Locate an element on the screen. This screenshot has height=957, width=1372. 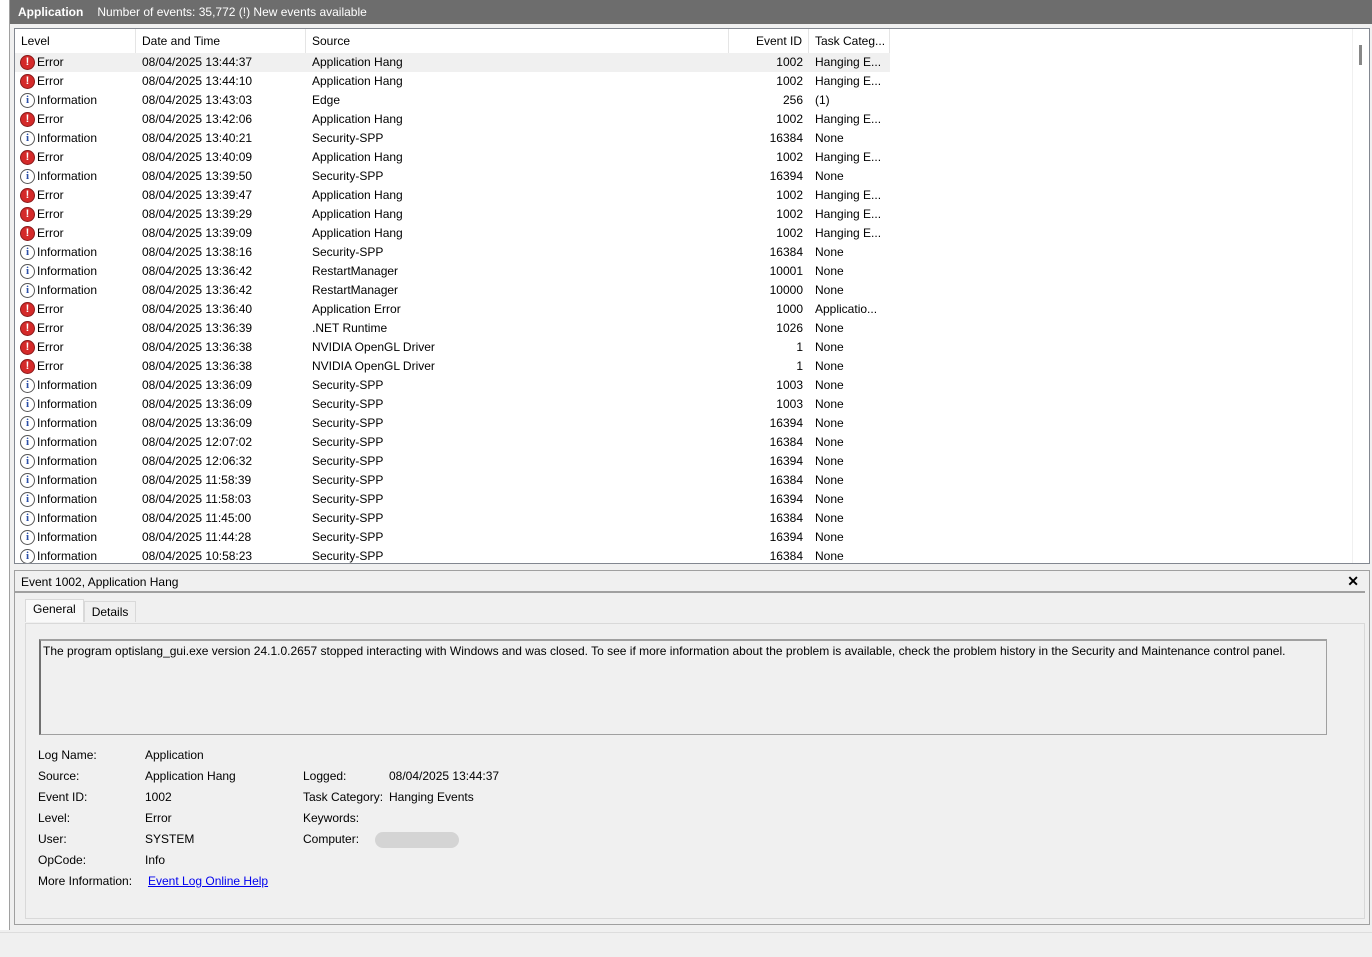
date-cell: 08/04/2025 13:44:10 is located at coordinates (197, 81).